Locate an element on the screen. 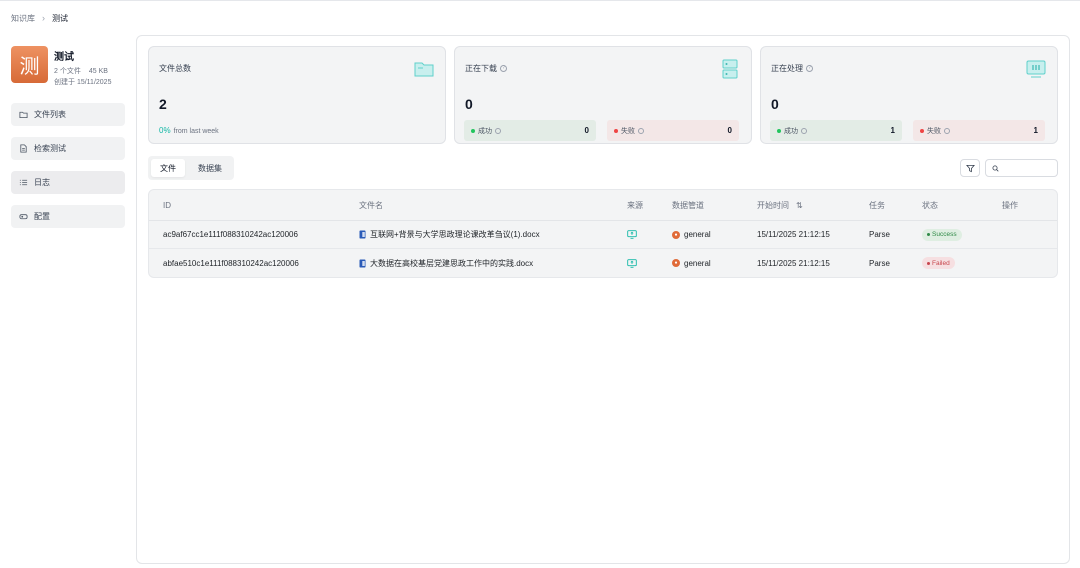 The image size is (1080, 568). settings-icon is located at coordinates (23, 217).